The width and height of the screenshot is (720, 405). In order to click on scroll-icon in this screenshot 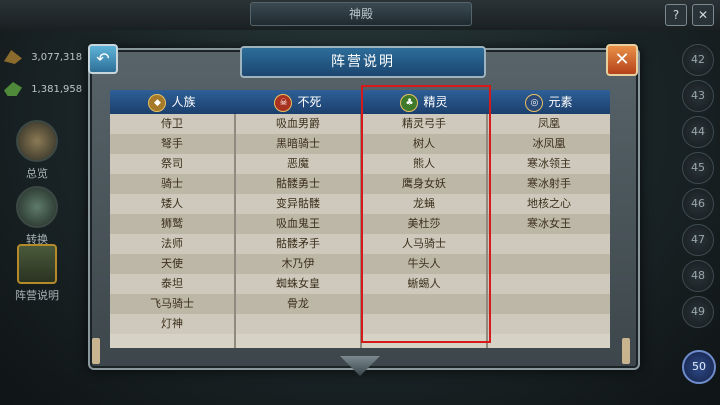, I will do `click(37, 141)`.